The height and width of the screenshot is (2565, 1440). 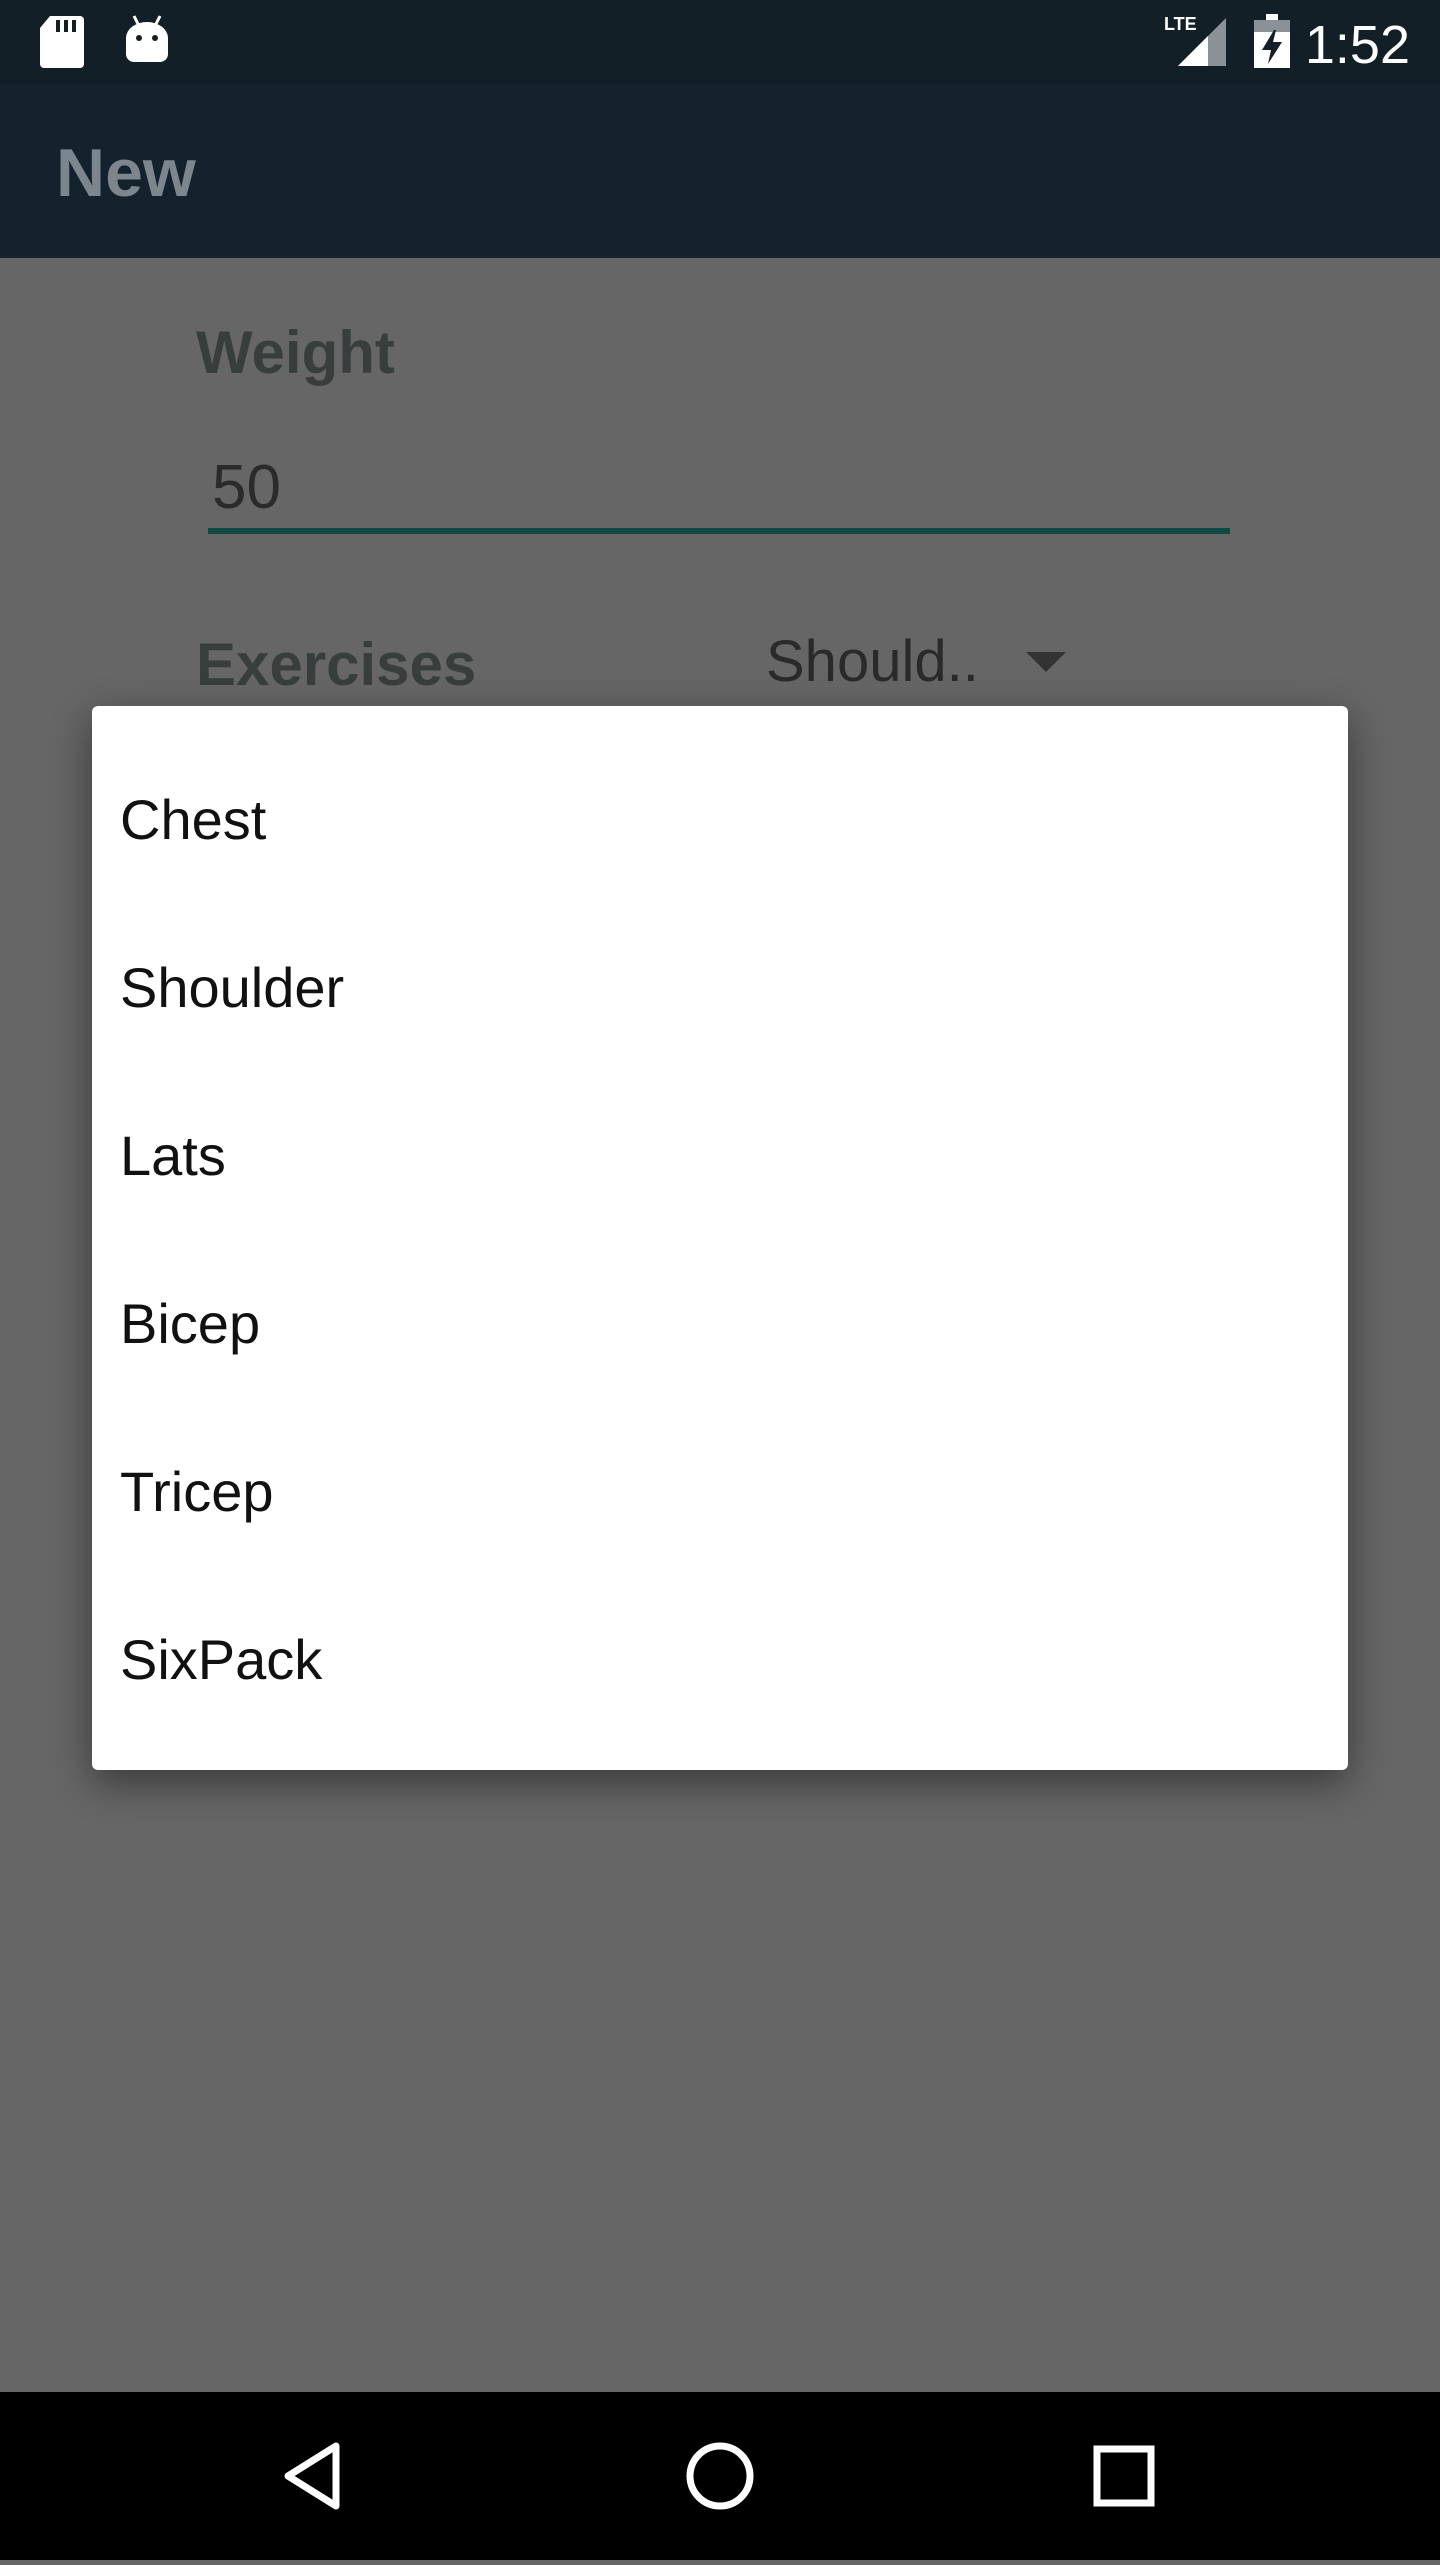 What do you see at coordinates (336, 664) in the screenshot?
I see `exercises-label: Exercises` at bounding box center [336, 664].